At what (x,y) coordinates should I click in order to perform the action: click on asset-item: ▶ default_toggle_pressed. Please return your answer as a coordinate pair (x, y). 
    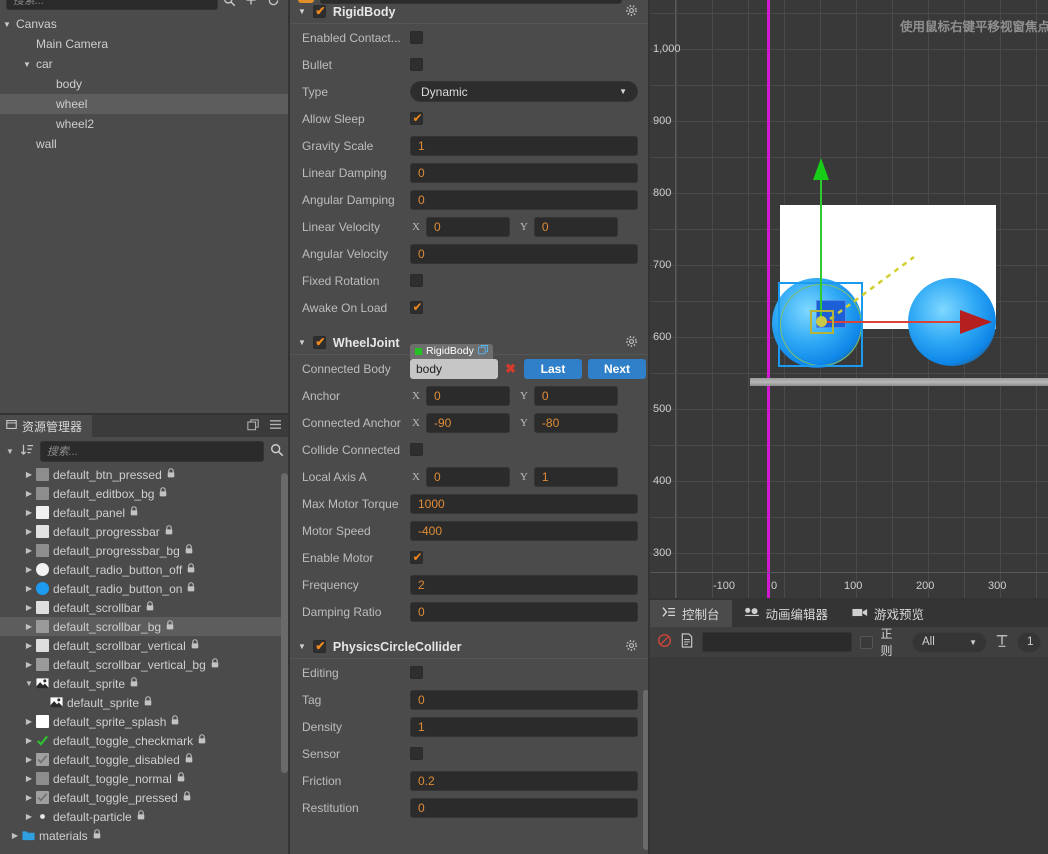
    Looking at the image, I should click on (145, 797).